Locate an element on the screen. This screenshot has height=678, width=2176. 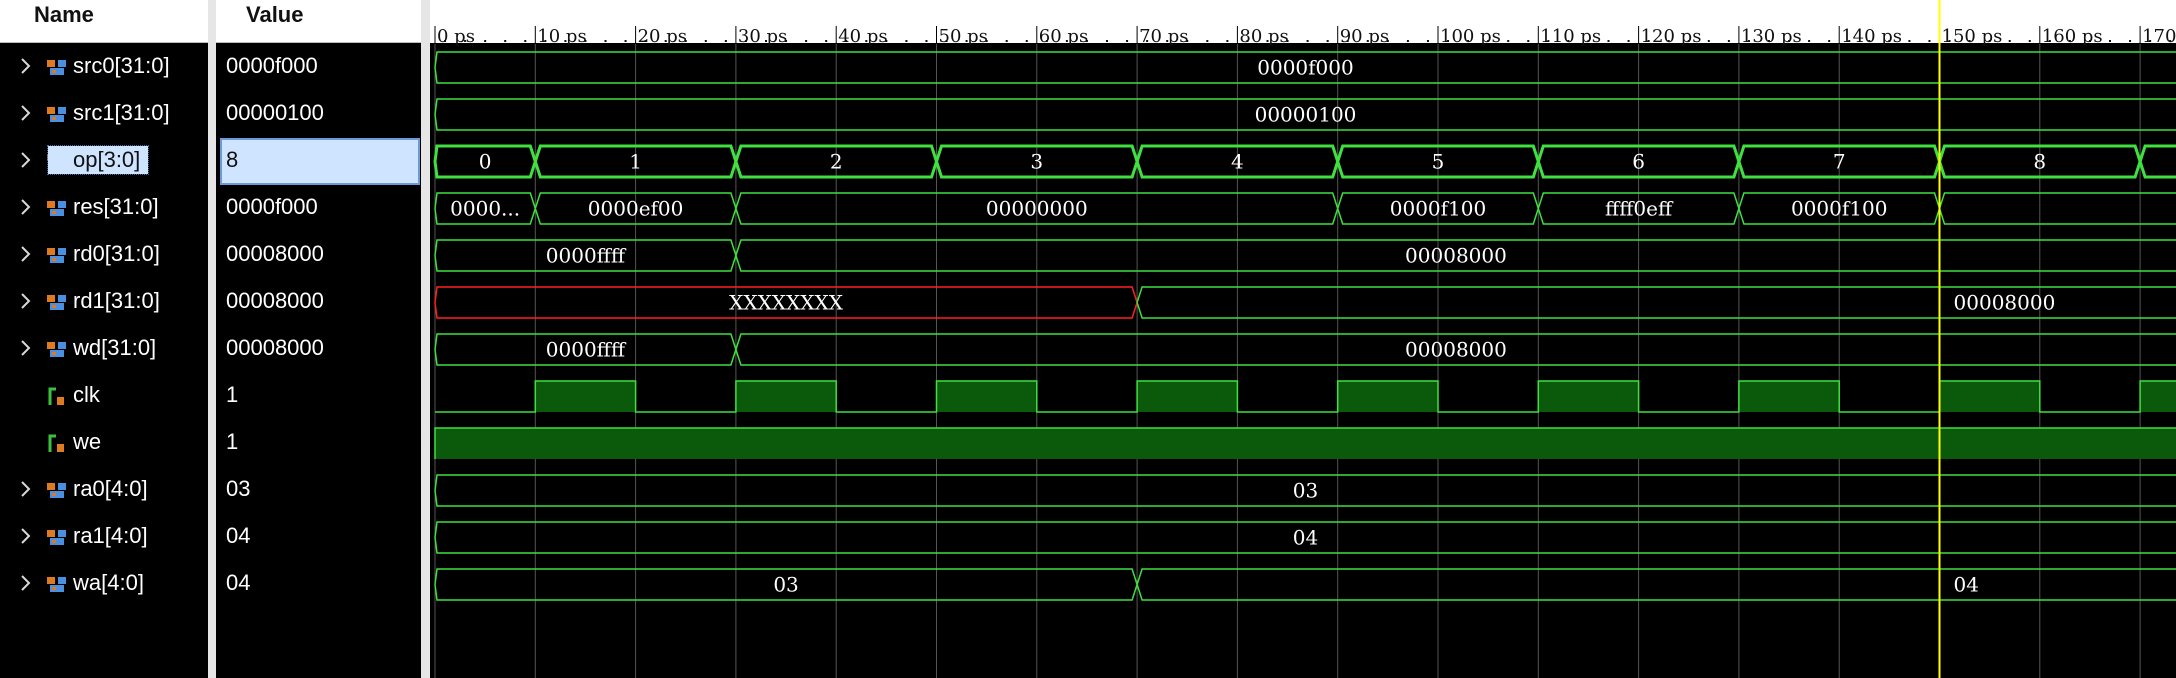
signal-value-row-clk: 1 is located at coordinates (318, 396).